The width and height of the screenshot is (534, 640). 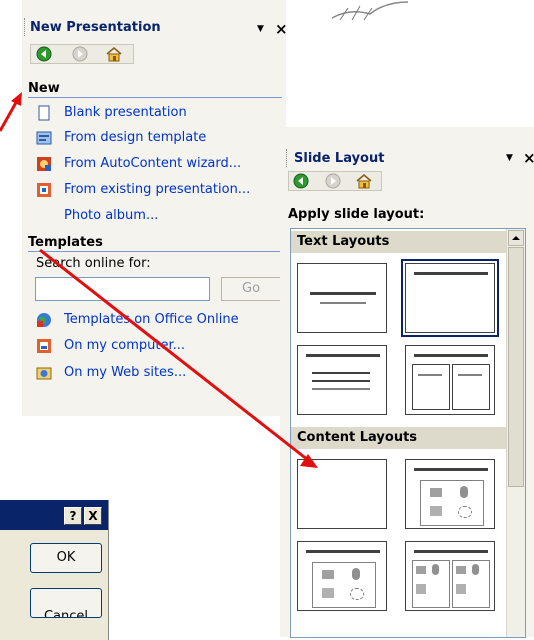 What do you see at coordinates (135, 137) in the screenshot?
I see `from-design-template-link: From design template` at bounding box center [135, 137].